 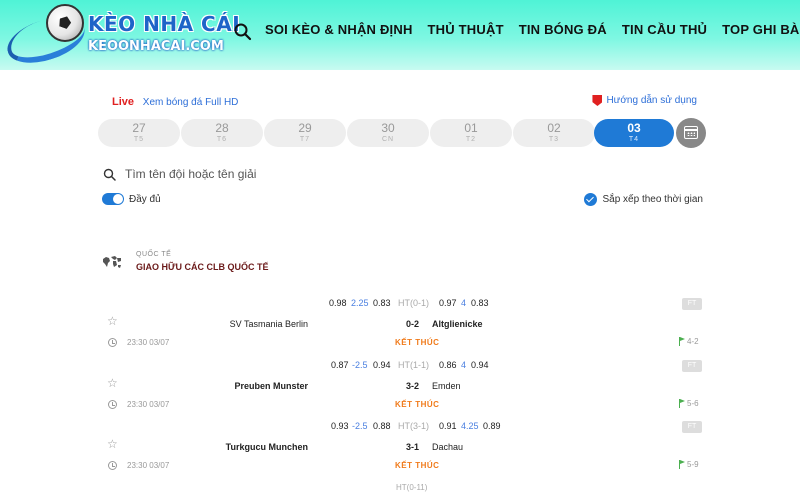 What do you see at coordinates (403, 467) in the screenshot?
I see `status-row: 23:30 03/07 KẾT THÚC 5-9` at bounding box center [403, 467].